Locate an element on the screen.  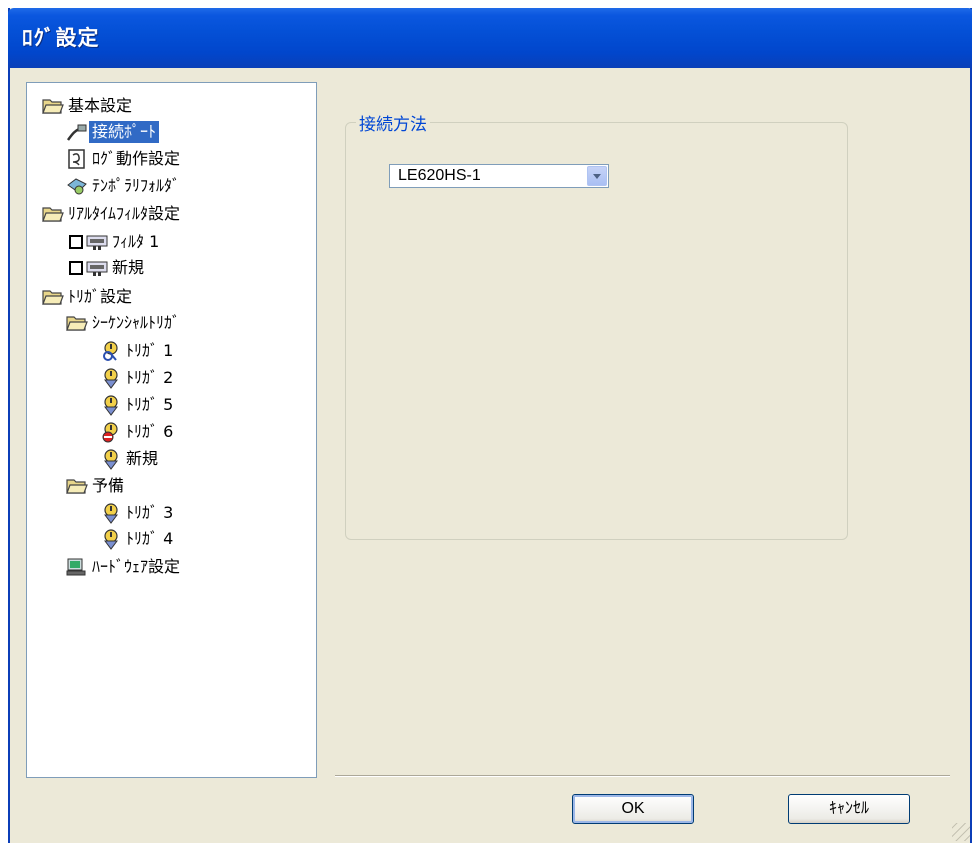
tree-item-label: ﾌｨﾙﾀ 1 is located at coordinates (136, 241).